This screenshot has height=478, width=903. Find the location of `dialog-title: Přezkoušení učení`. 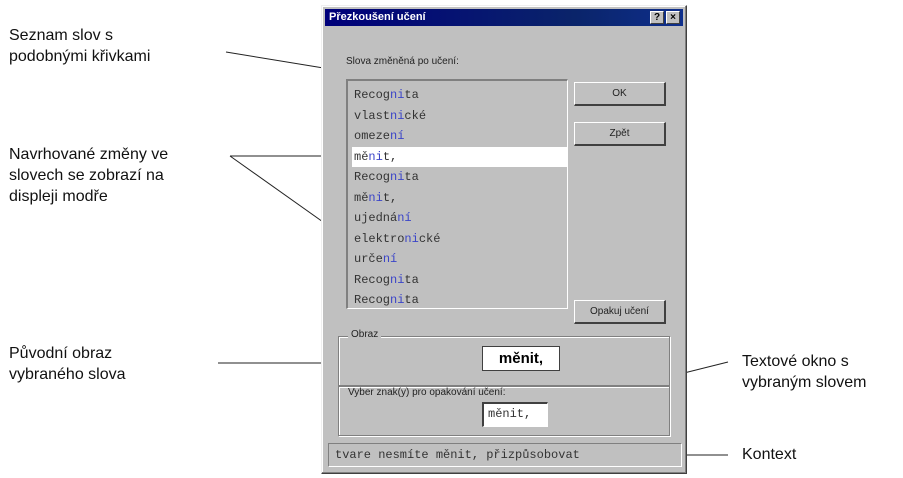

dialog-title: Přezkoušení učení is located at coordinates (377, 17).